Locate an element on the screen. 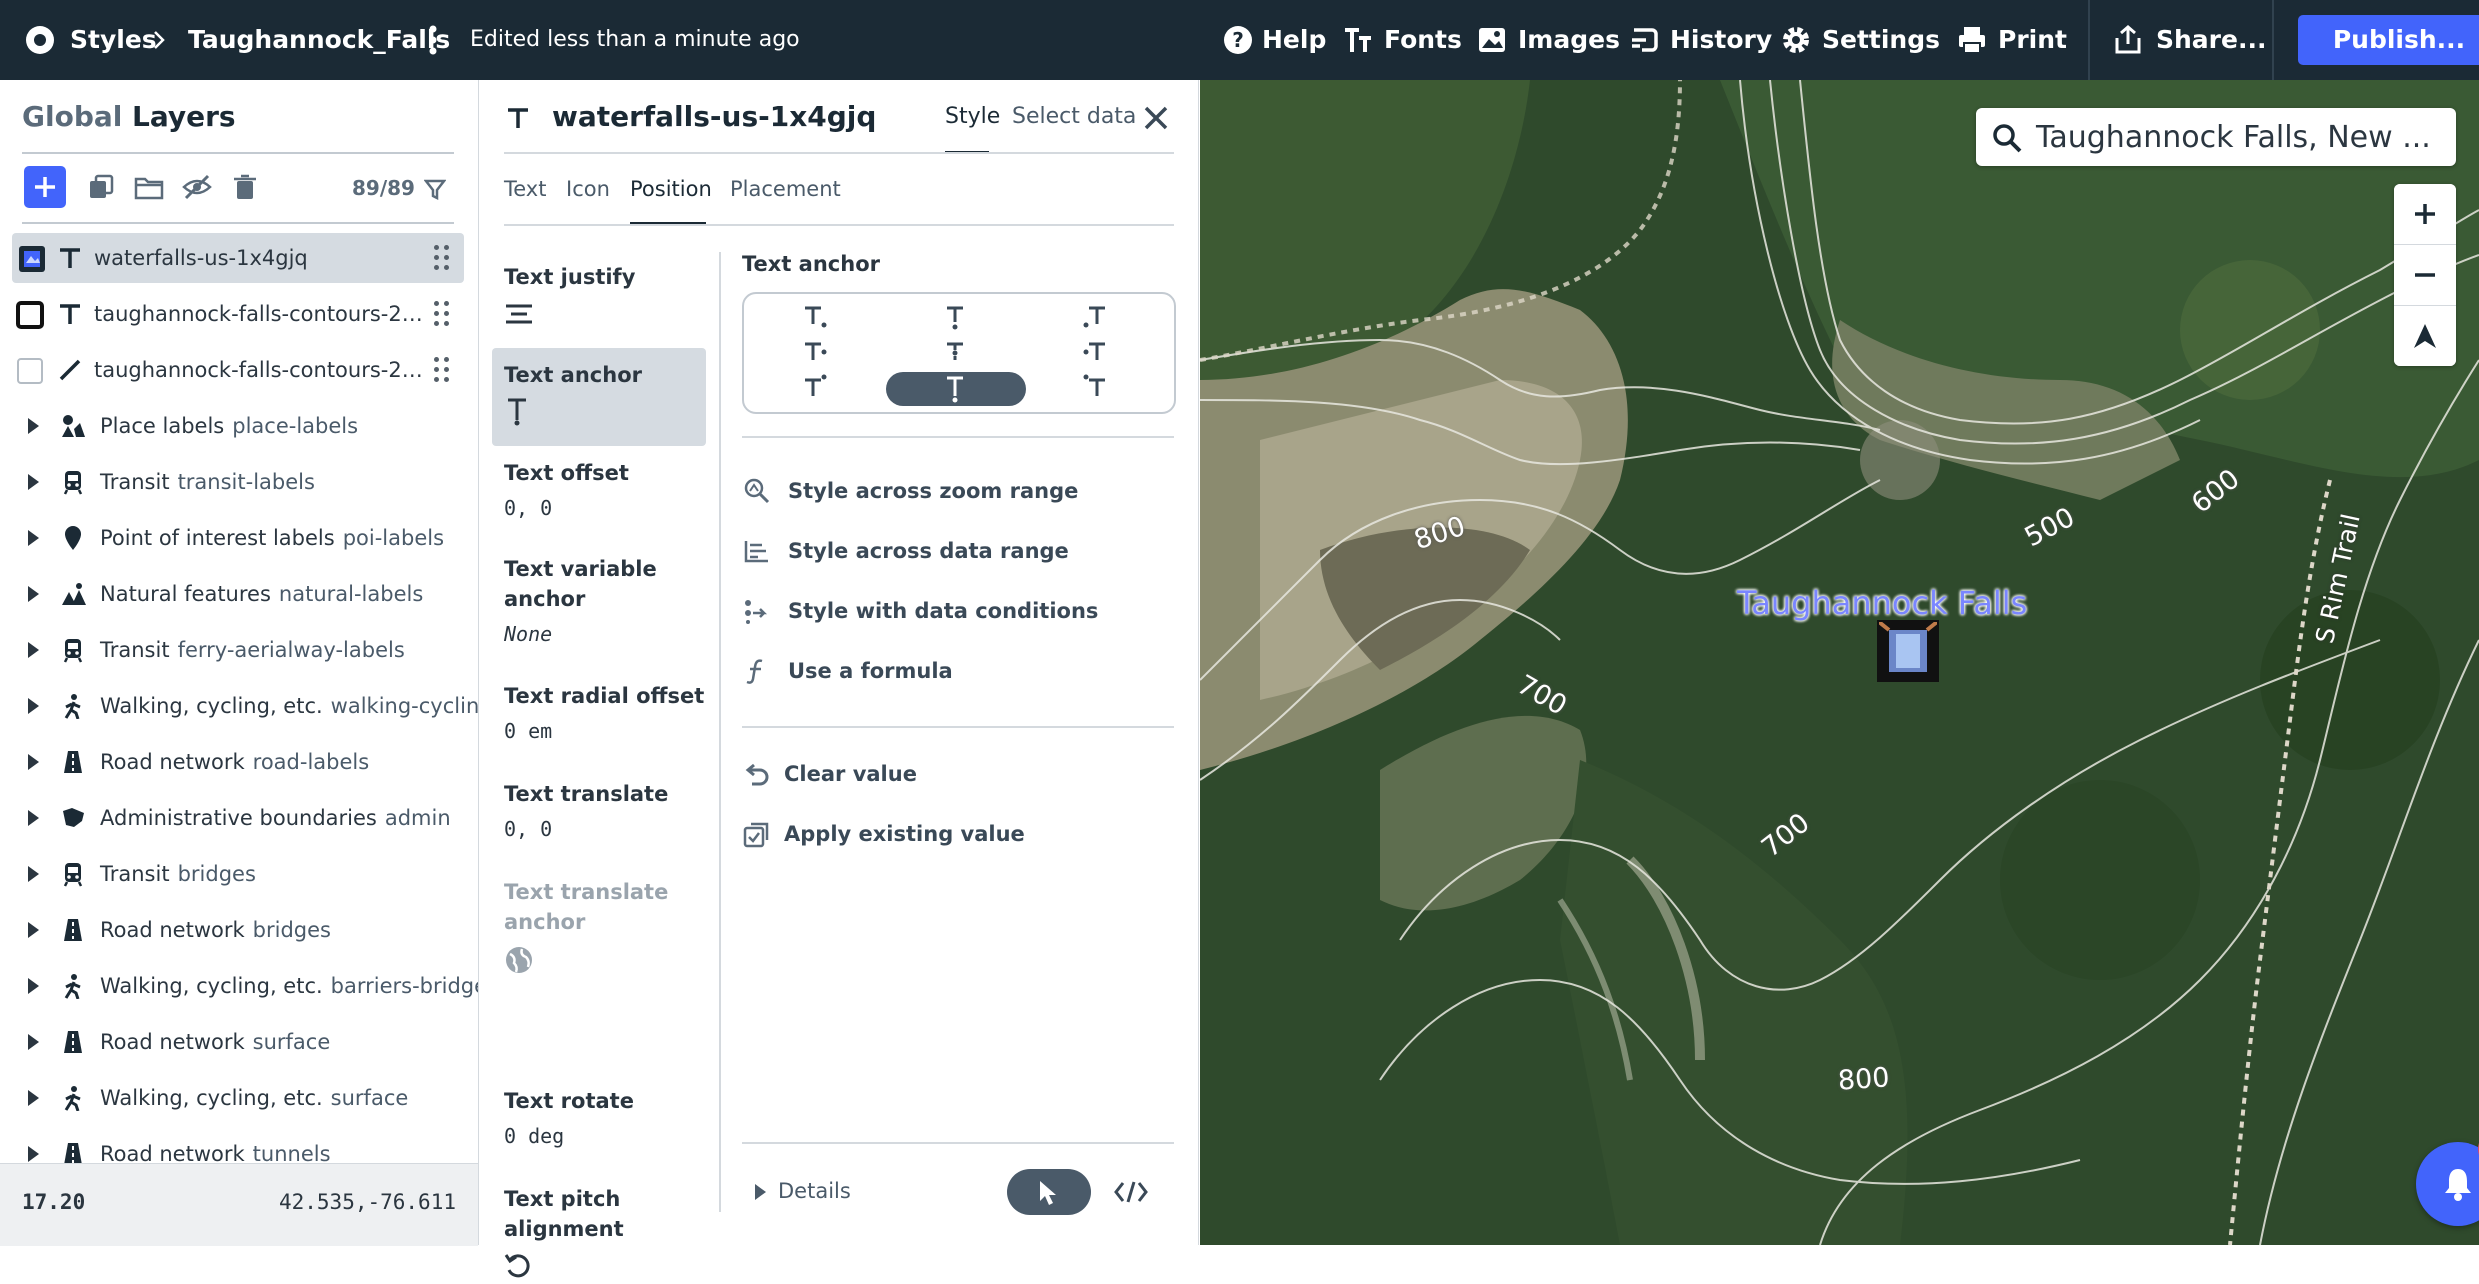 The height and width of the screenshot is (1284, 2479). layer-group-row: Road network surface is located at coordinates (239, 1042).